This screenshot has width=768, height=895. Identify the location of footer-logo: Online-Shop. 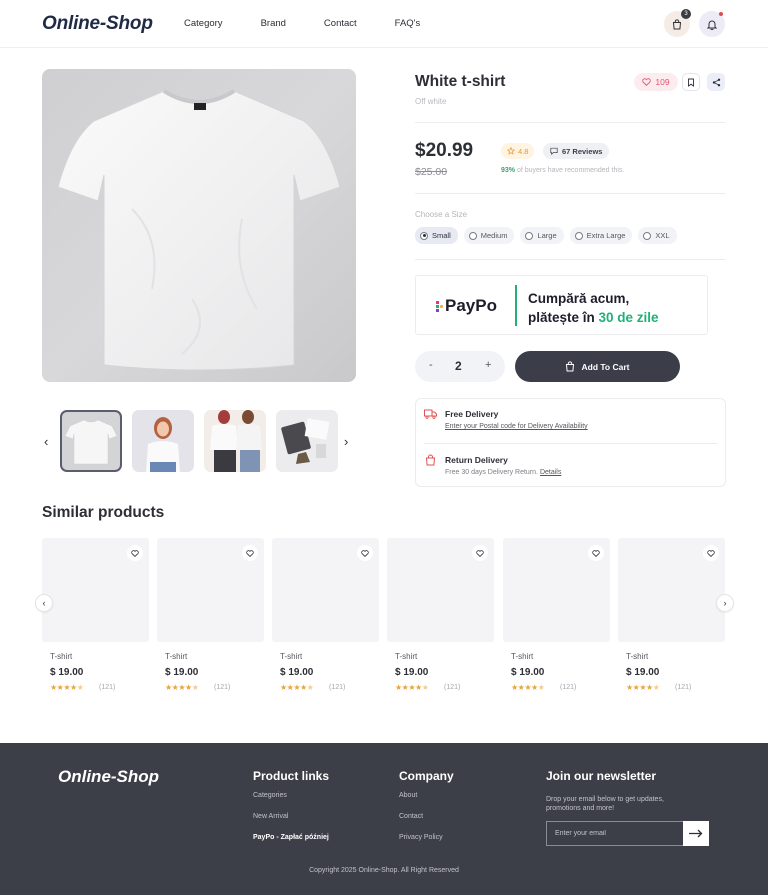
(108, 777).